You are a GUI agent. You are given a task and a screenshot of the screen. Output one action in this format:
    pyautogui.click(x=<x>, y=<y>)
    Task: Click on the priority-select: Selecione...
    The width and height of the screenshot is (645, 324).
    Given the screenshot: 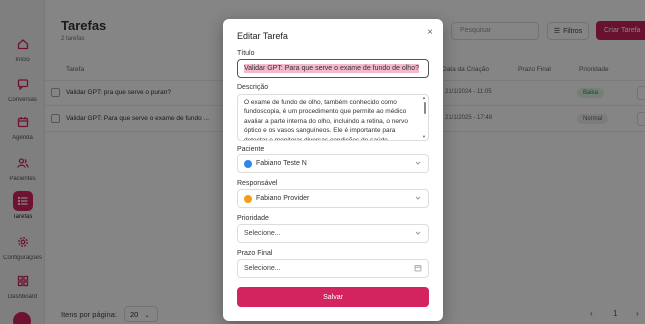 What is the action you would take?
    pyautogui.click(x=333, y=233)
    